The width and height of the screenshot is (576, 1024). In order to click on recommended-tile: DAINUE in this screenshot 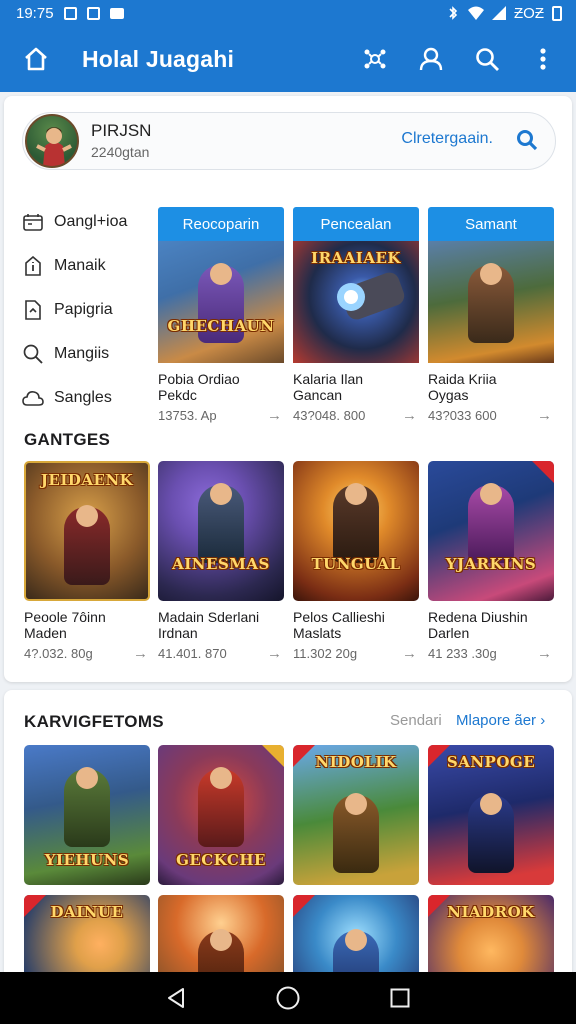, I will do `click(87, 937)`.